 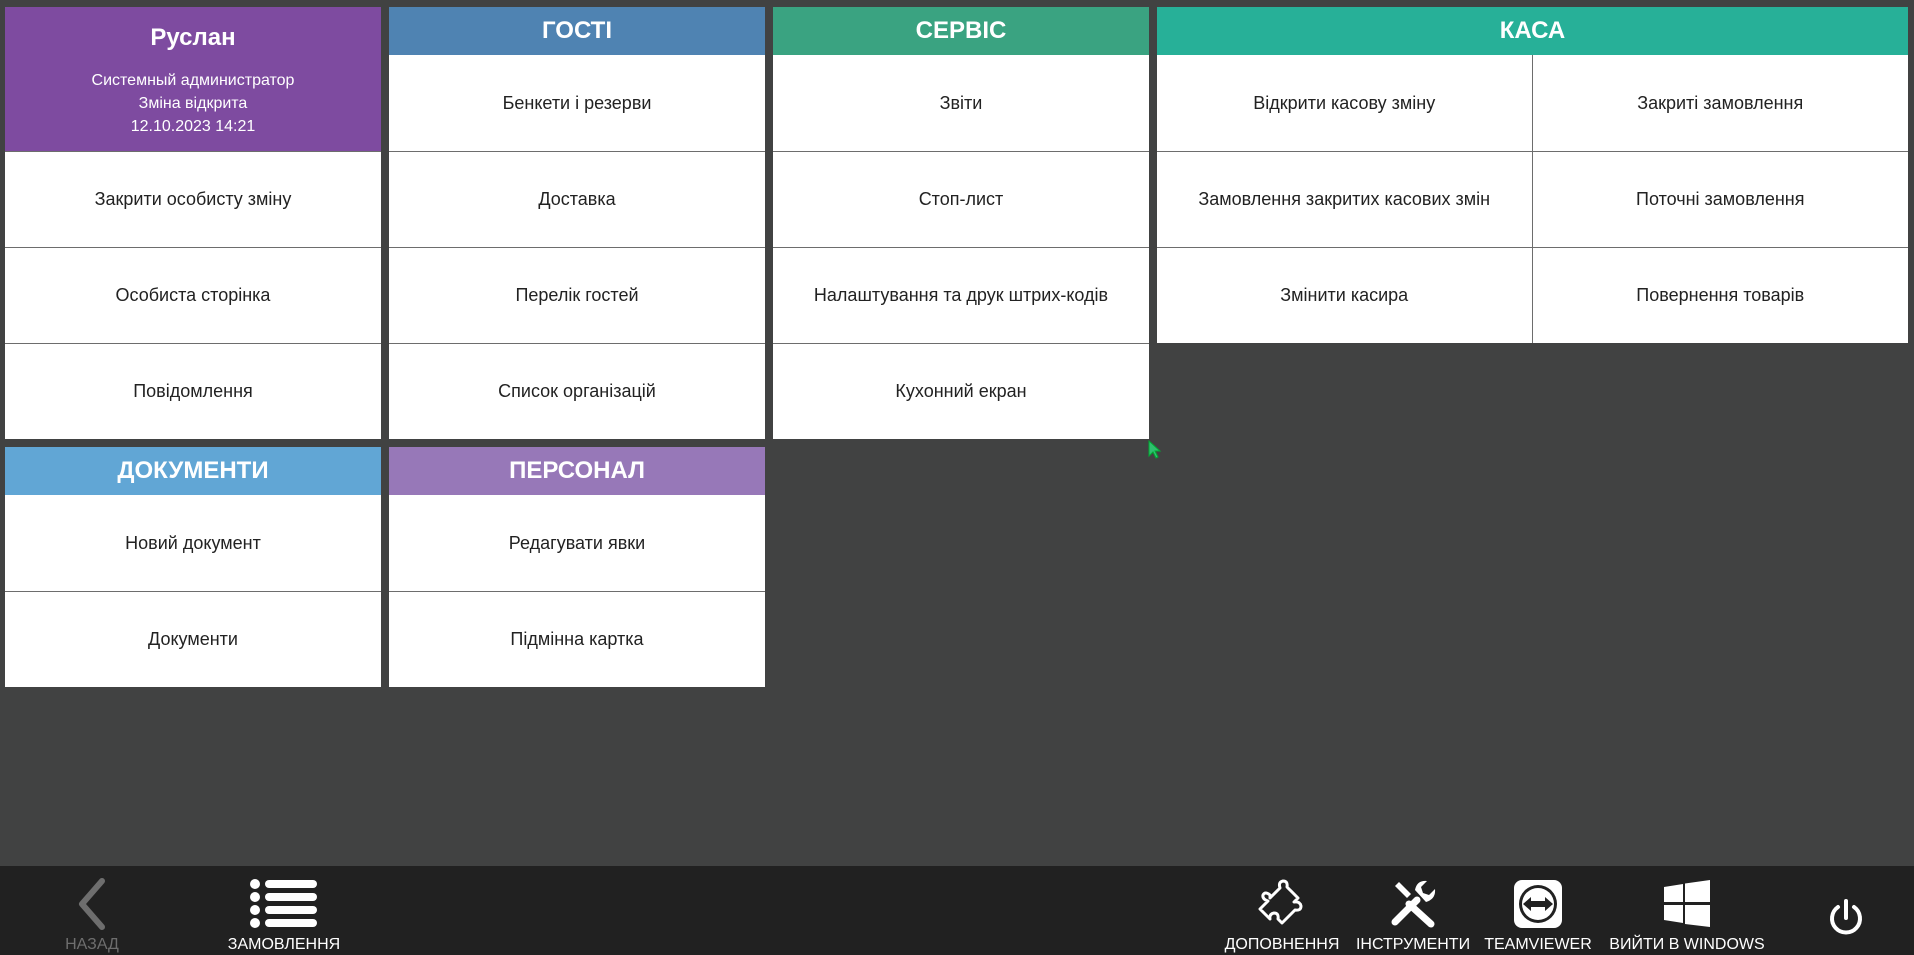 I want to click on tools-icon, so click(x=1413, y=904).